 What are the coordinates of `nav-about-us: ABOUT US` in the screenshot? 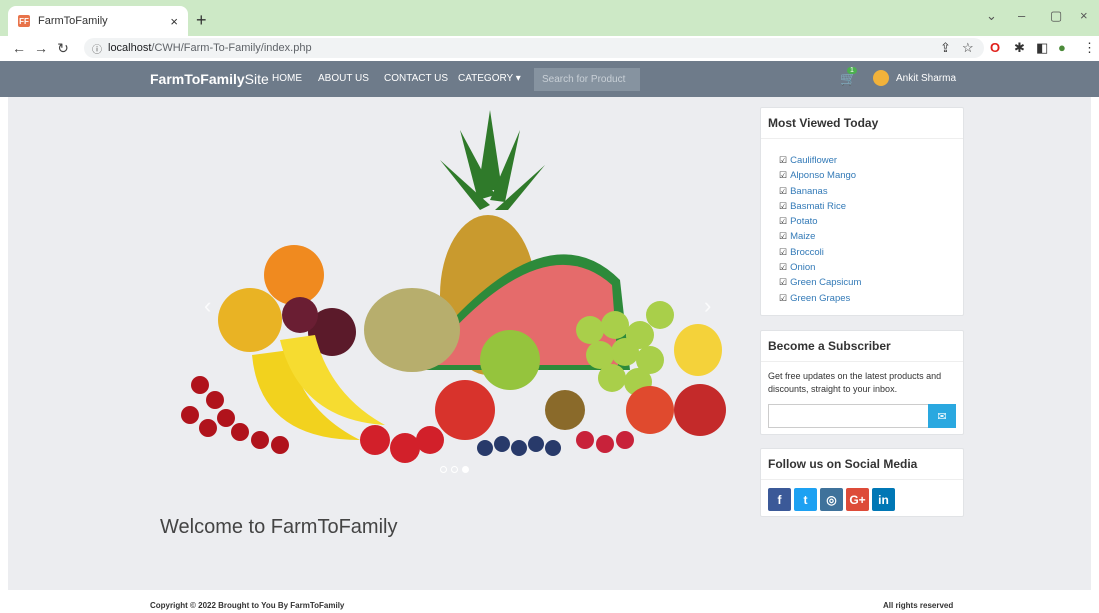 It's located at (343, 78).